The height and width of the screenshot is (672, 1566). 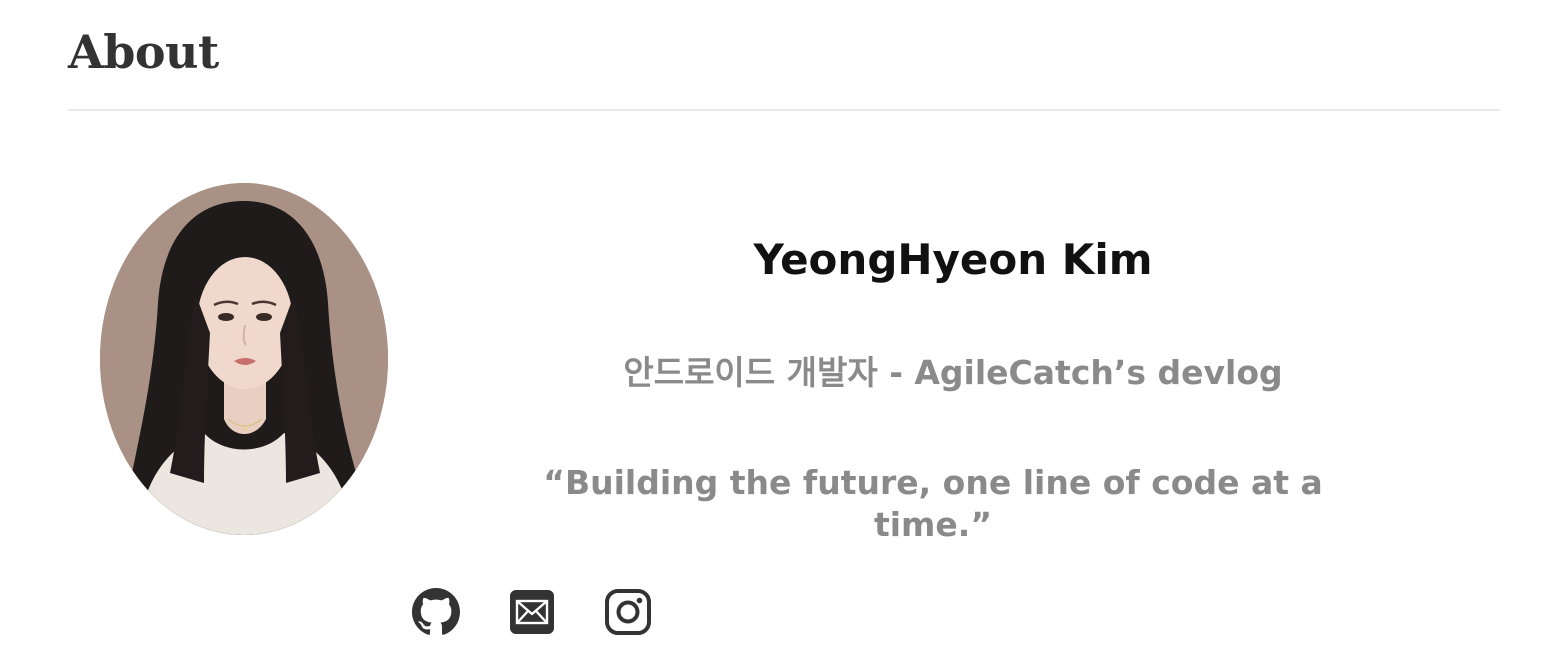 I want to click on page-title: About, so click(x=143, y=52).